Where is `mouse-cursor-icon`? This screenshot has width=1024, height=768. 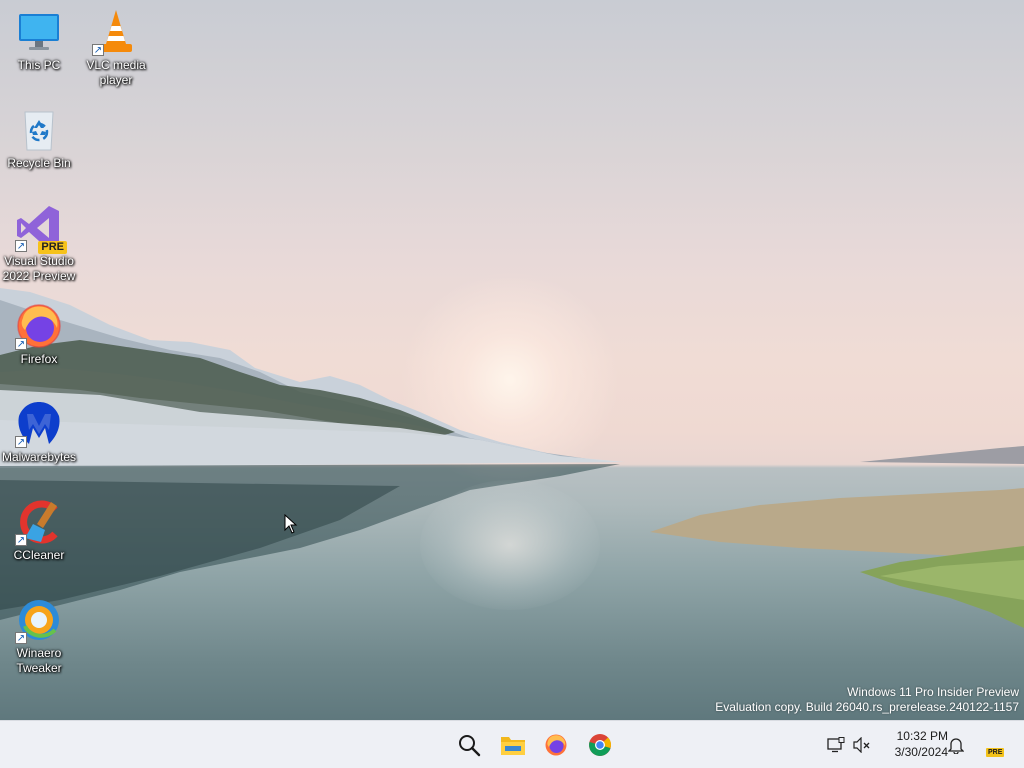
mouse-cursor-icon is located at coordinates (291, 524).